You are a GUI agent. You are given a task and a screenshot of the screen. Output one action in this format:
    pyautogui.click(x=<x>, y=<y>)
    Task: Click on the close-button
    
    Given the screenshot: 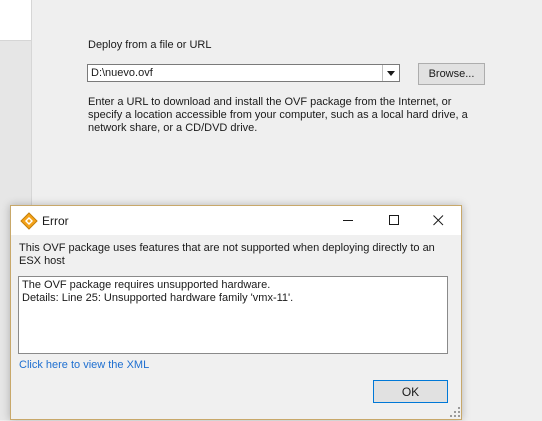 What is the action you would take?
    pyautogui.click(x=438, y=220)
    